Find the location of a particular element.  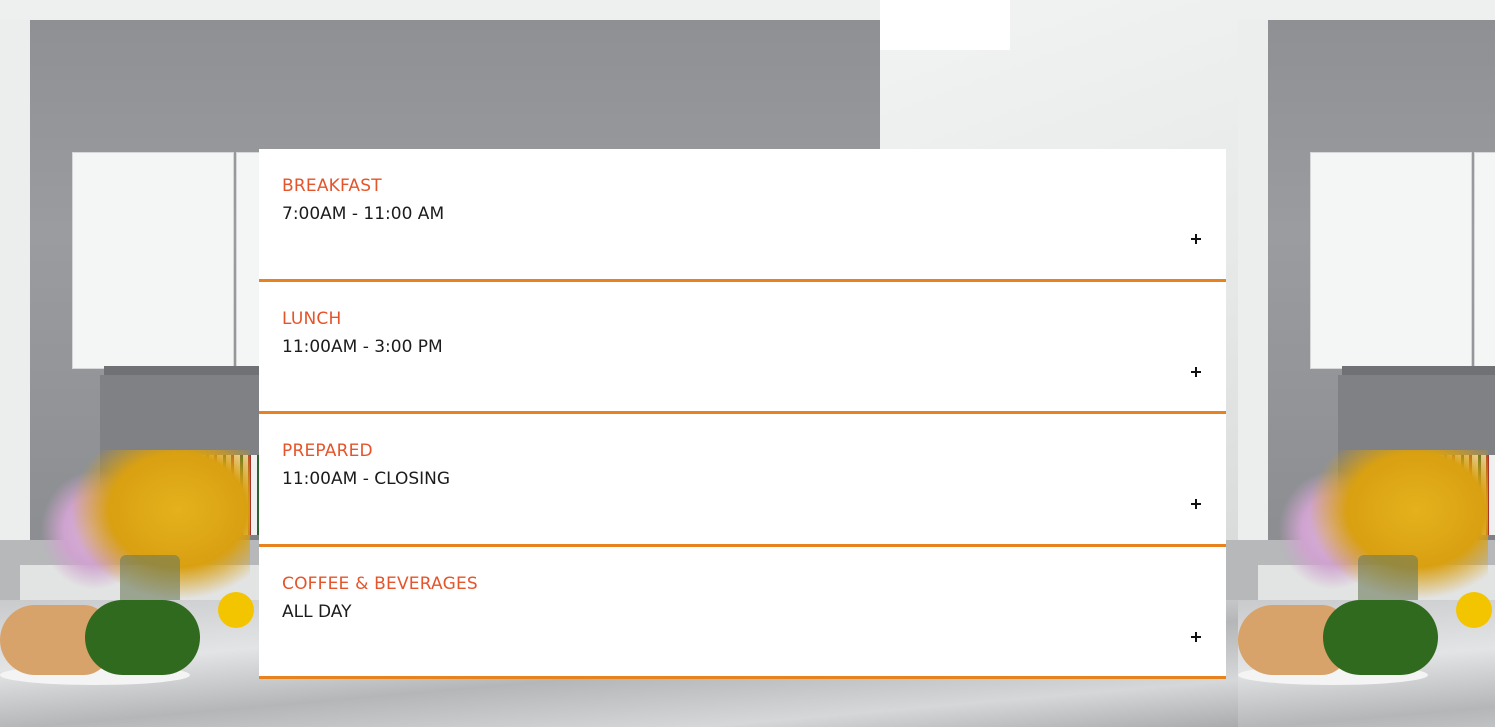

menu-item-lunch: LUNCH 11:00AM - 3:00 PM is located at coordinates (742, 347).